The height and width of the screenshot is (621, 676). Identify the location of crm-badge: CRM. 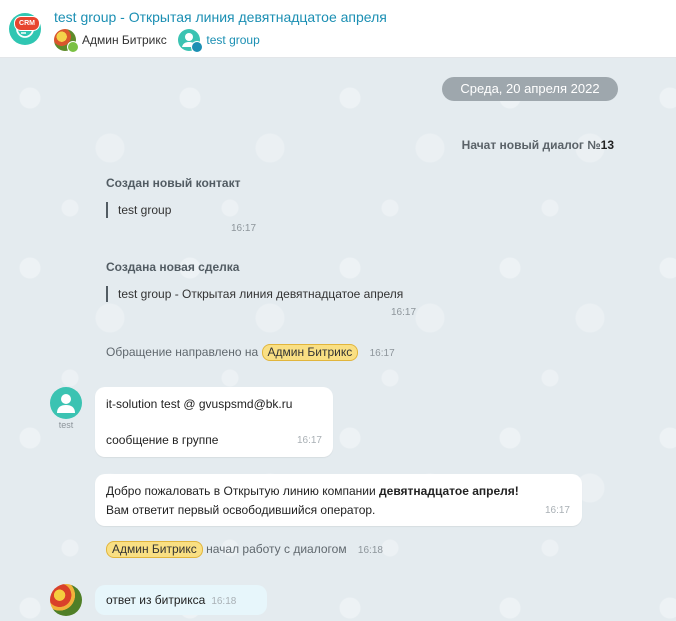
(27, 23).